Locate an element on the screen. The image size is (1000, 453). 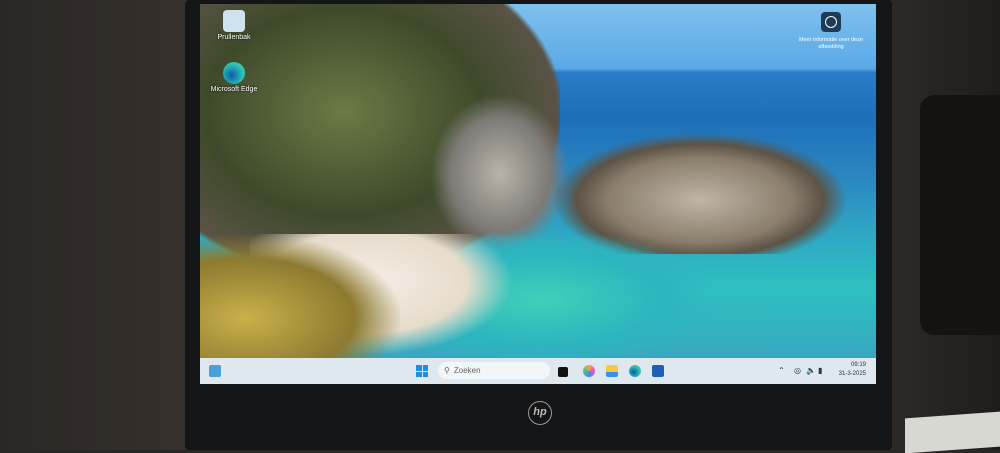
background-device is located at coordinates (960, 215).